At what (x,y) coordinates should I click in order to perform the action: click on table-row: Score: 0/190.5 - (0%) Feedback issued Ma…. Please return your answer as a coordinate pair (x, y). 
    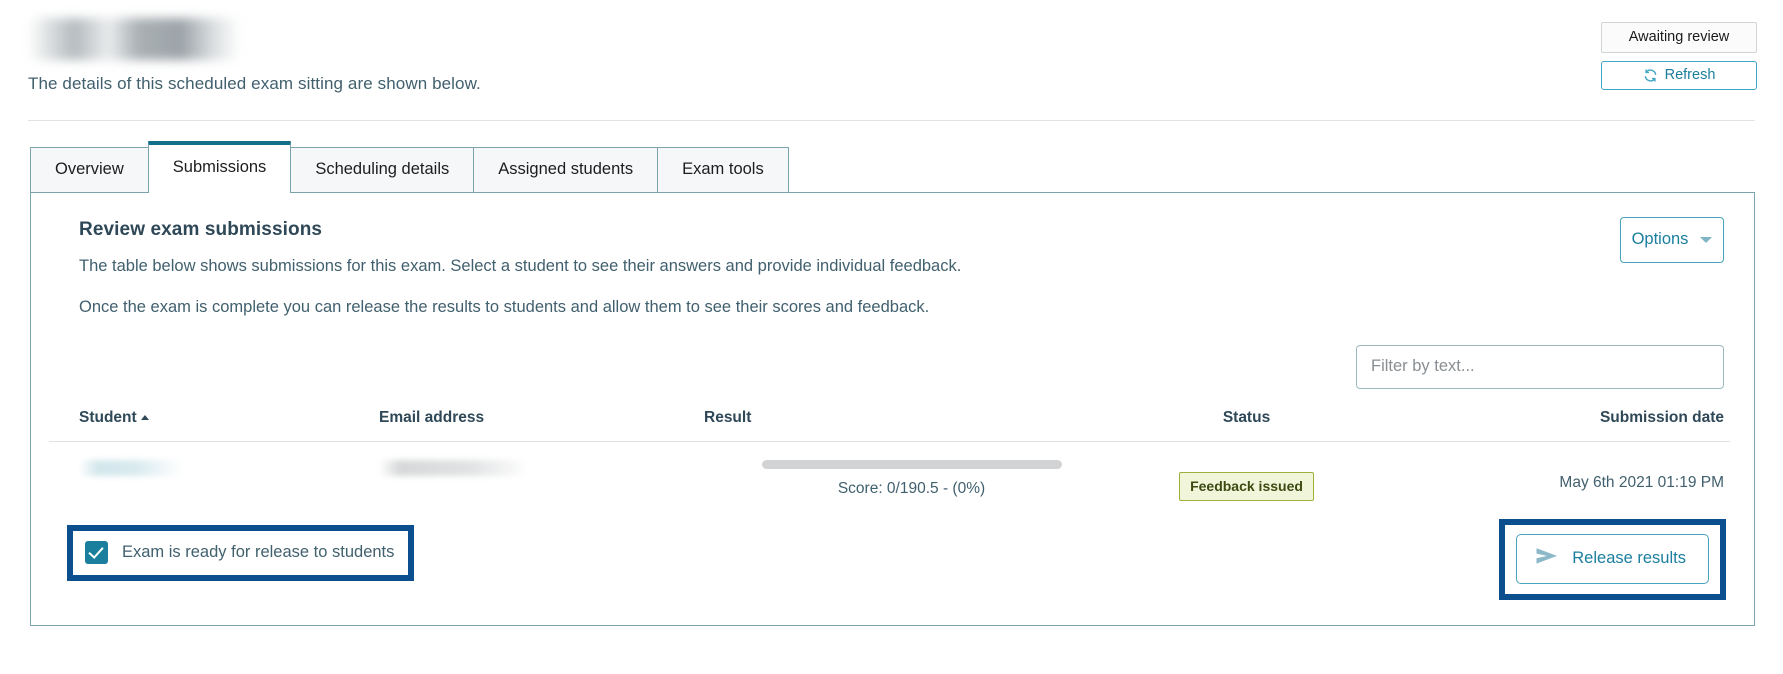
    Looking at the image, I should click on (889, 482).